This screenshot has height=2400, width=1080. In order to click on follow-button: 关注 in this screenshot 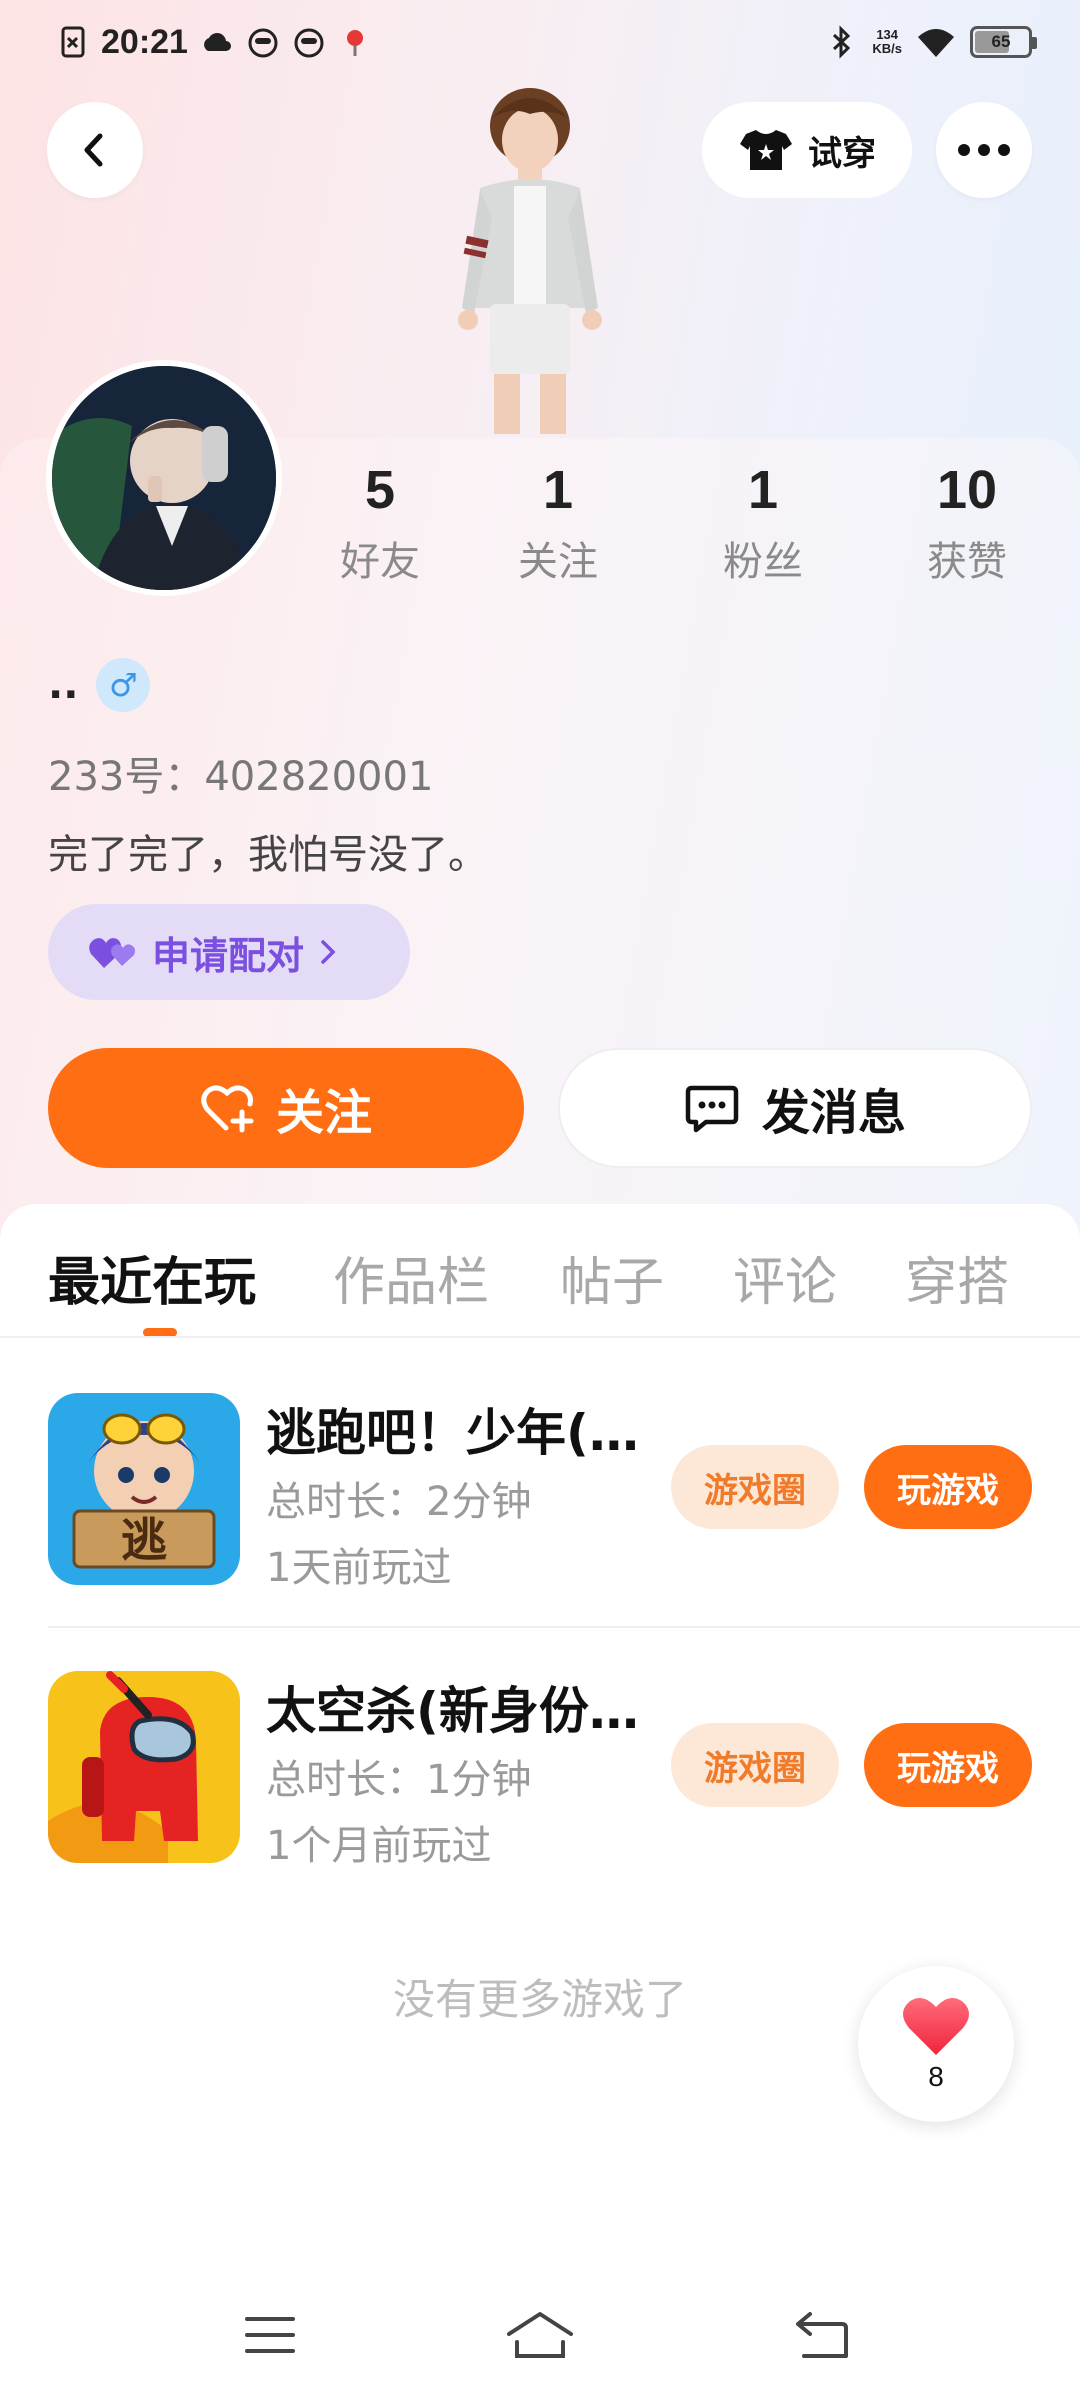, I will do `click(286, 1108)`.